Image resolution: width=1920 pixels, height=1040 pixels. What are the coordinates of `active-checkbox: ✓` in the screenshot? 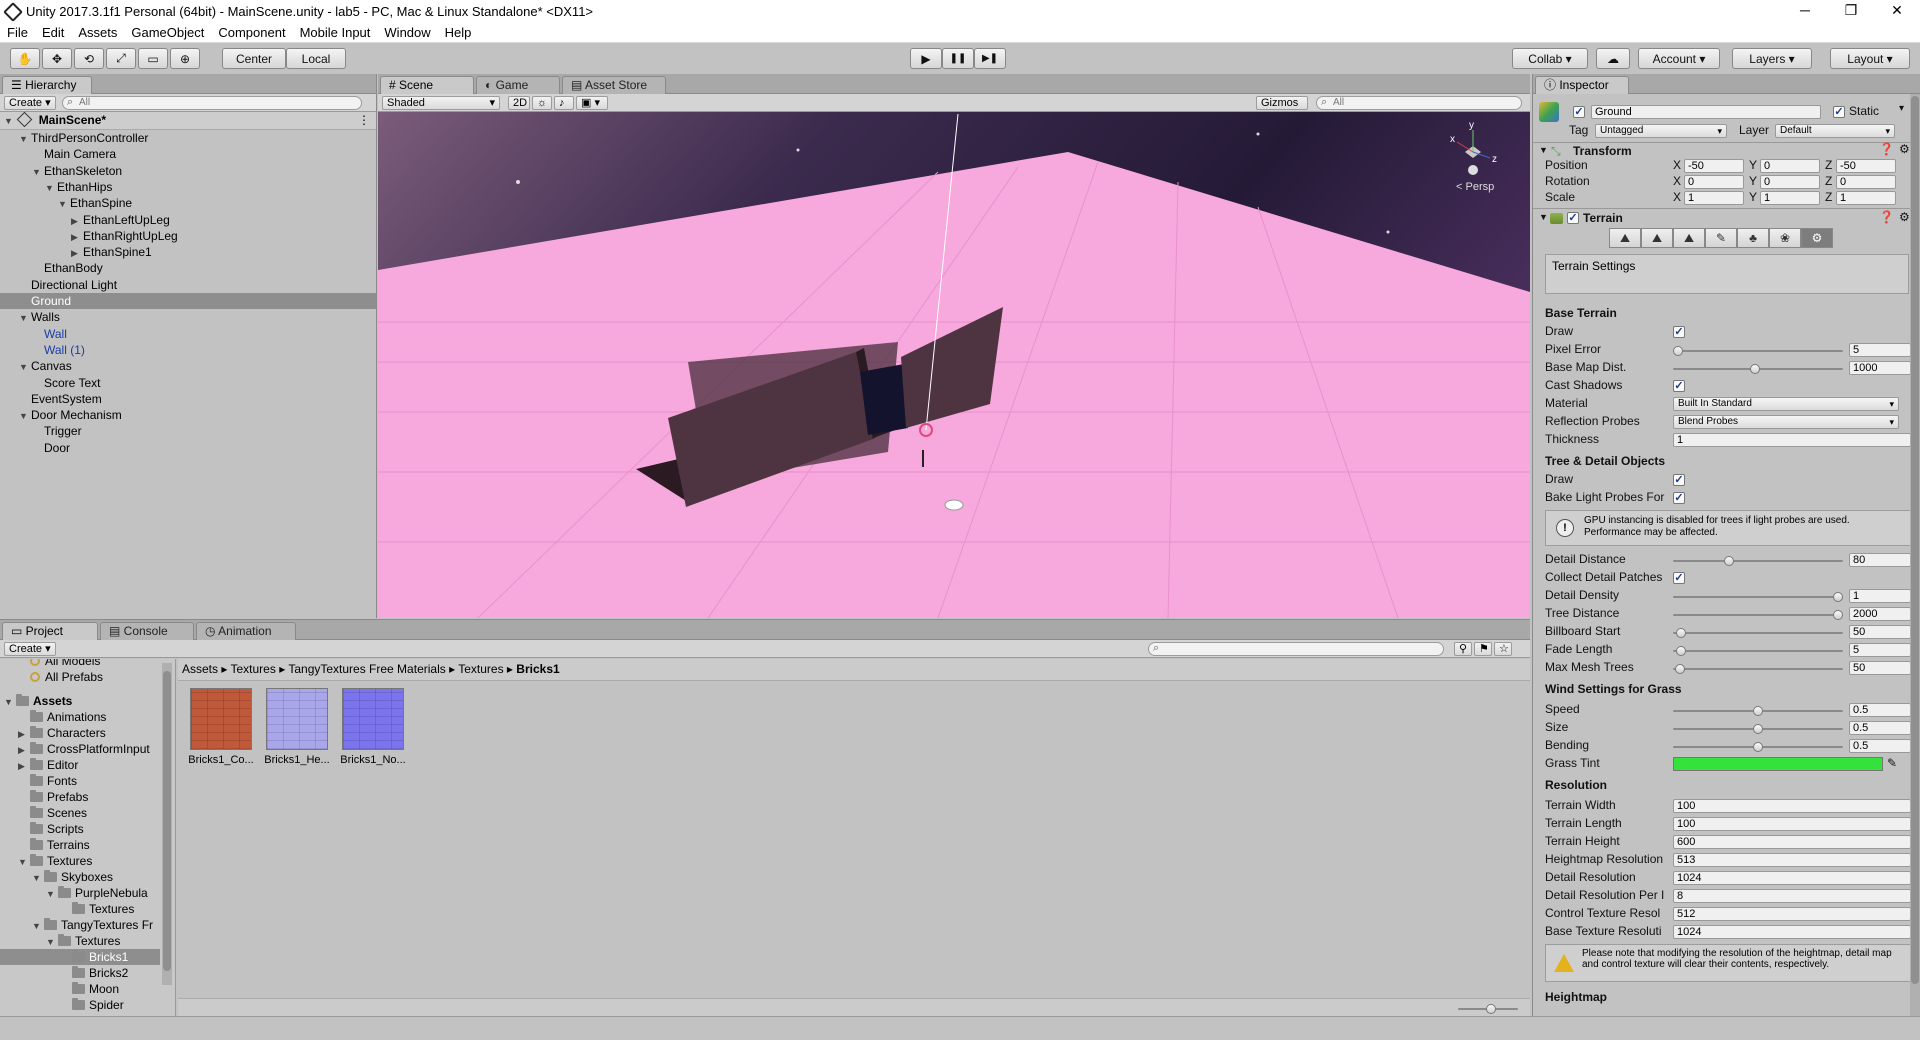 It's located at (1579, 112).